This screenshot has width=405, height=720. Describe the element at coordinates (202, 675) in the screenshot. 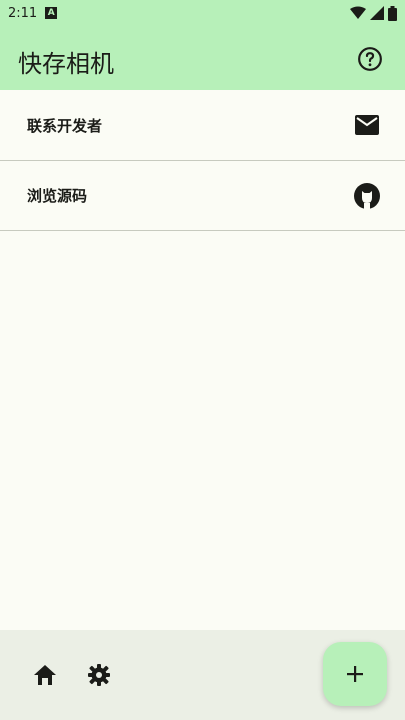

I see `bottom-navigation-bar` at that location.